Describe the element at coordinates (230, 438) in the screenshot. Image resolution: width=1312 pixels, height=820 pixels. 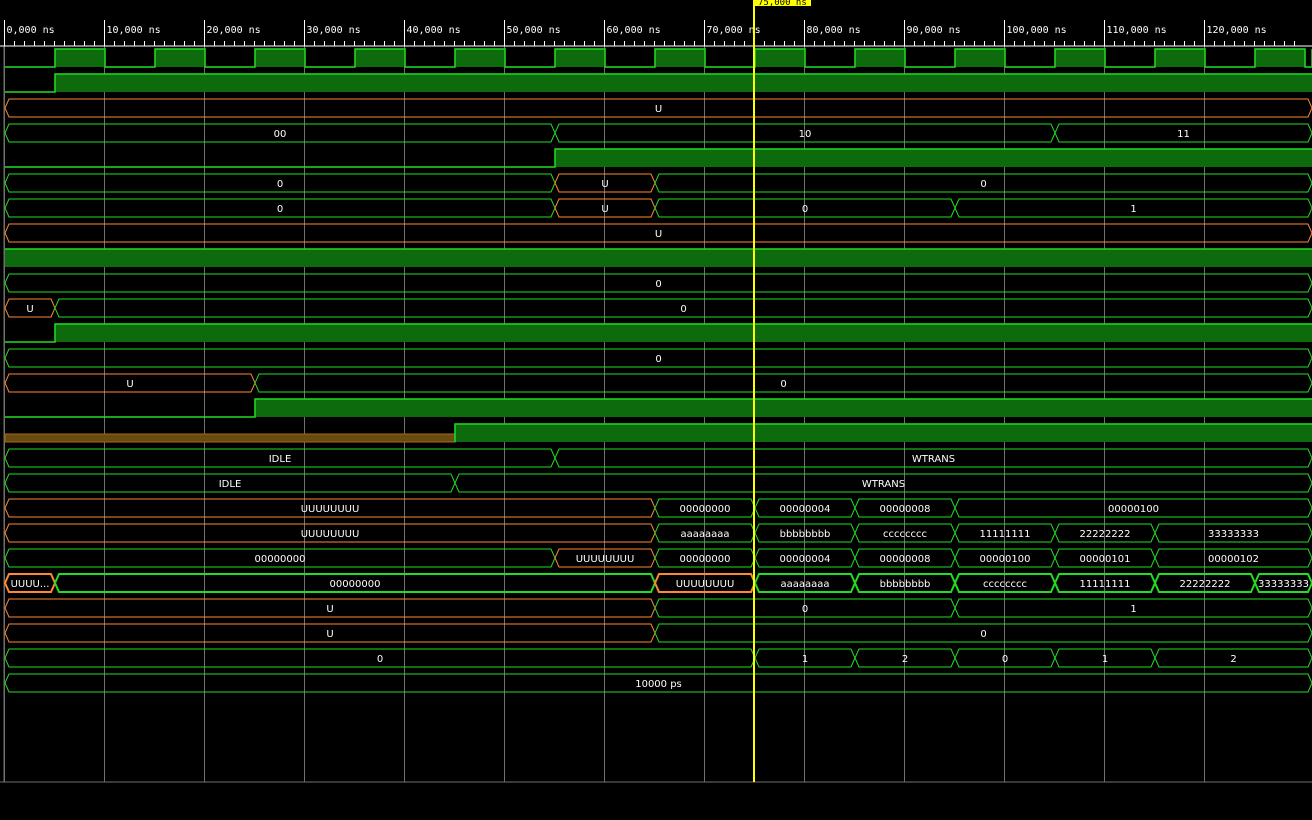
I see `bit-undefined` at that location.